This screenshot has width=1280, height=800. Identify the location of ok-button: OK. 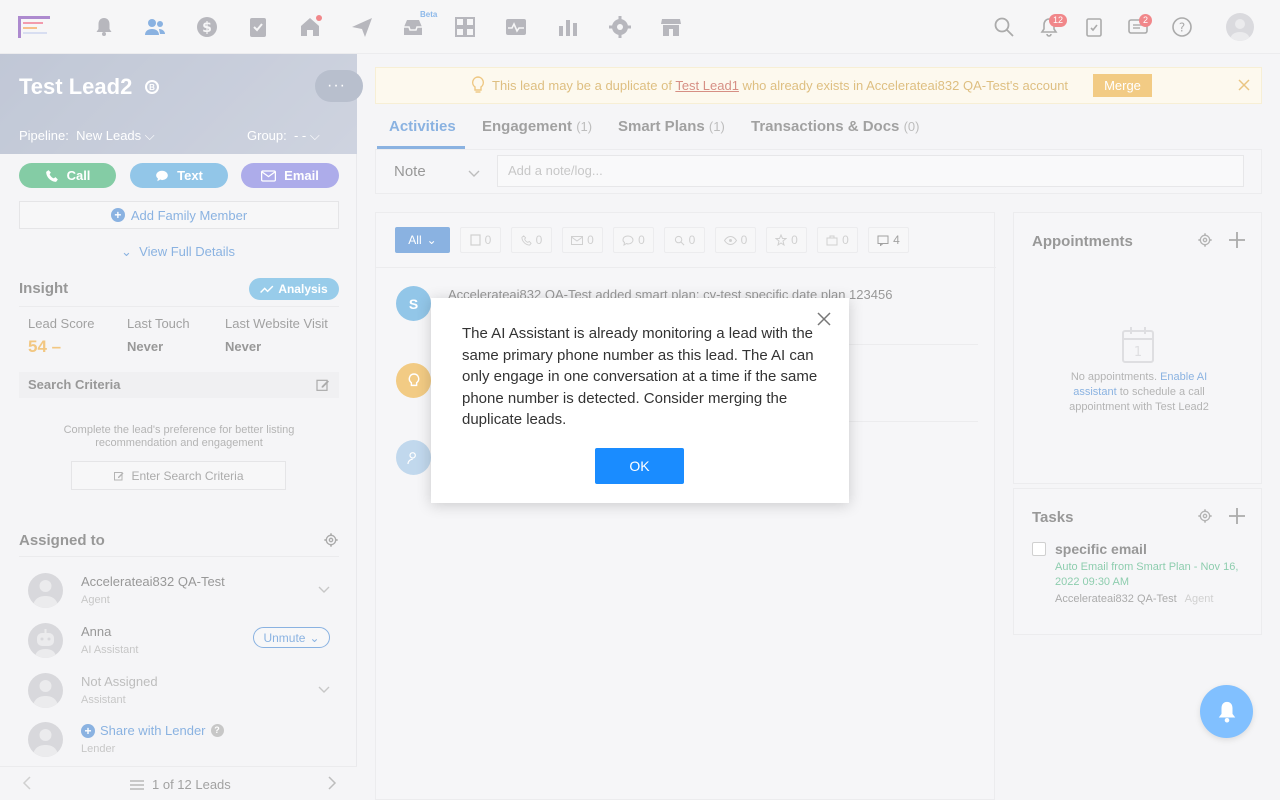
(639, 466).